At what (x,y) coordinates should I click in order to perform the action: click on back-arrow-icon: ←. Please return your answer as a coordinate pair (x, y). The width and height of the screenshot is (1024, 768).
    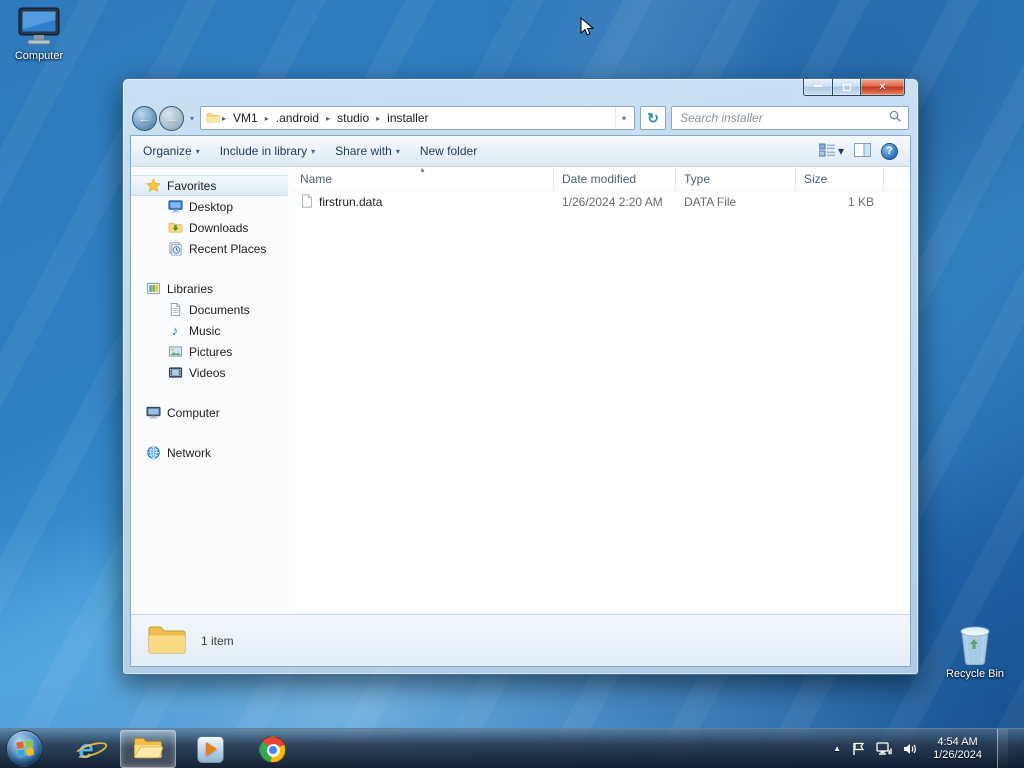
    Looking at the image, I should click on (144, 118).